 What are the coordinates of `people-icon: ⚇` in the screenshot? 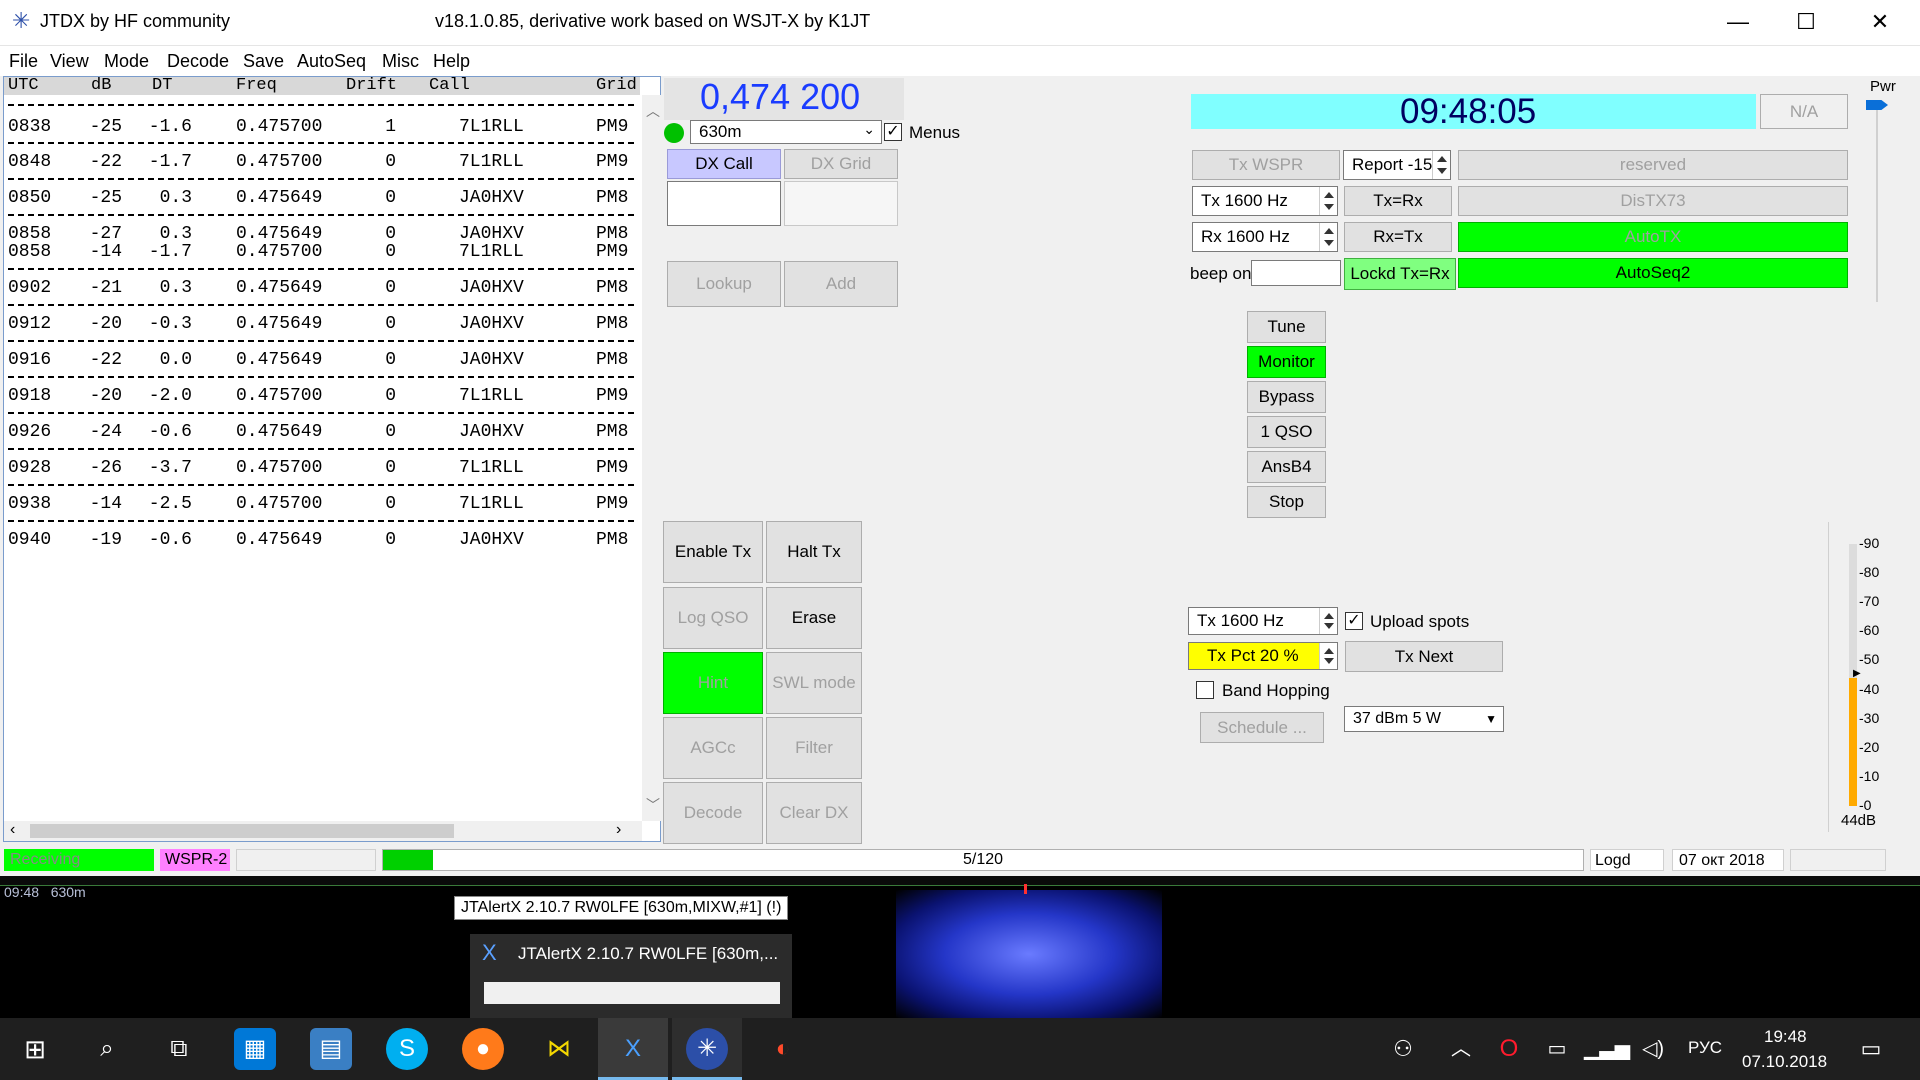 It's located at (1403, 1049).